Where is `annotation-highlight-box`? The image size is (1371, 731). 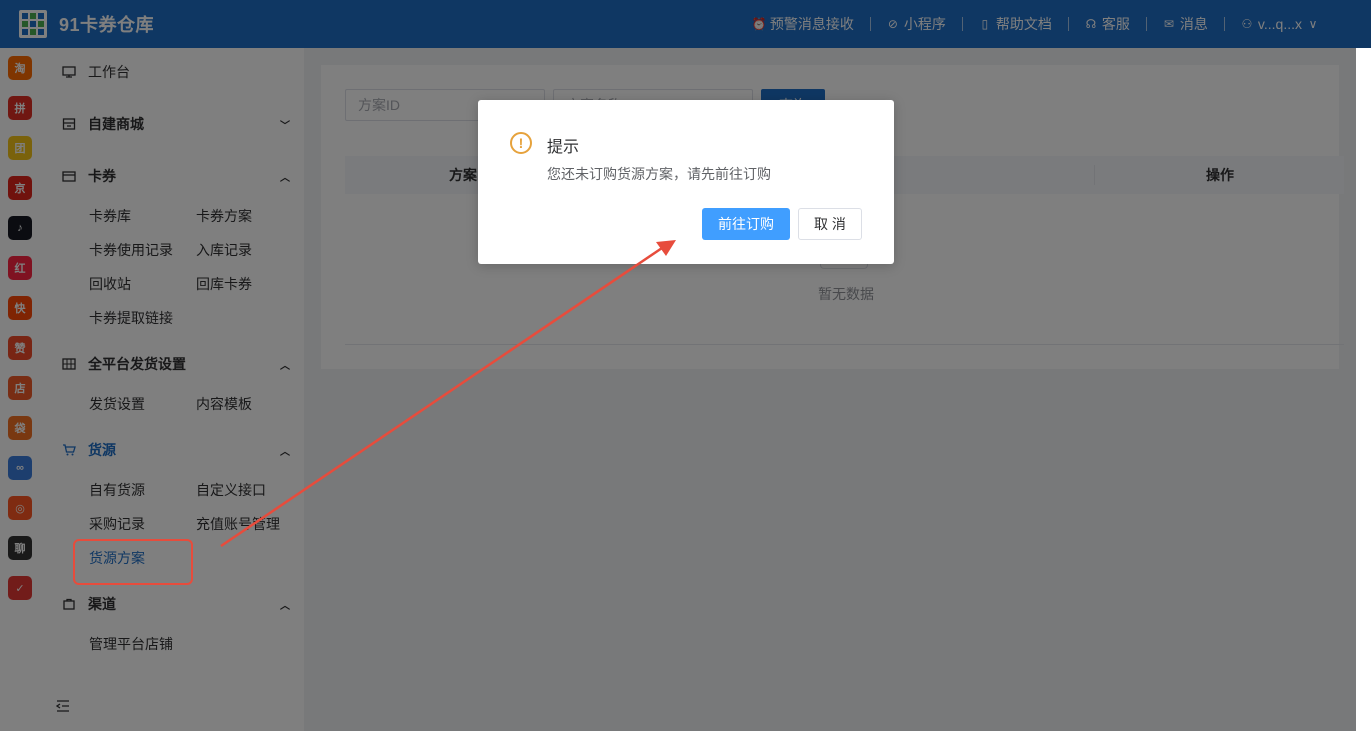
annotation-highlight-box is located at coordinates (133, 562).